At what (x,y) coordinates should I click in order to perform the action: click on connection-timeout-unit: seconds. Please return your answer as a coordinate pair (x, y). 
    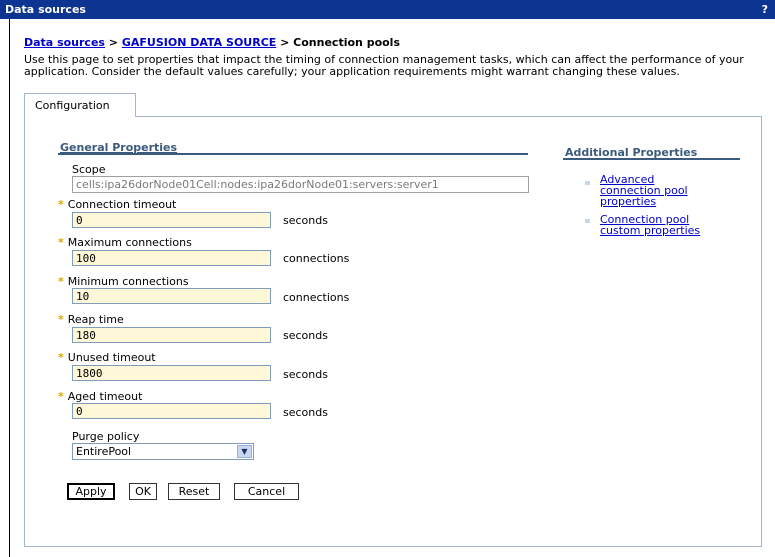
    Looking at the image, I should click on (305, 220).